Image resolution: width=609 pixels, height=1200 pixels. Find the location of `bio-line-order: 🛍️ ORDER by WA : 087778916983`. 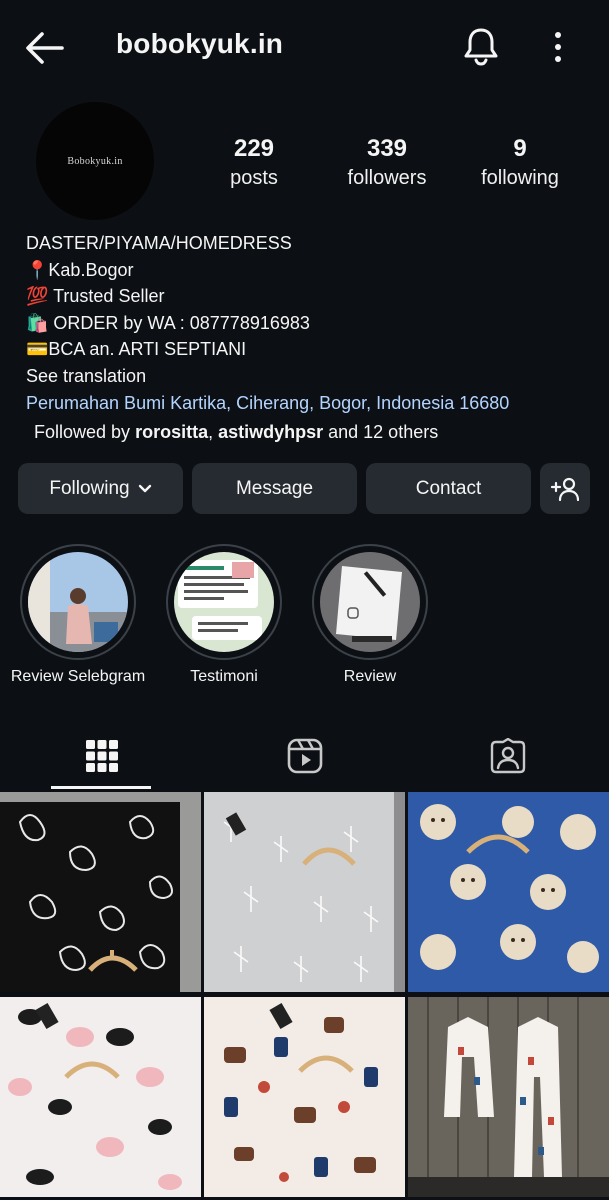

bio-line-order: 🛍️ ORDER by WA : 087778916983 is located at coordinates (168, 322).